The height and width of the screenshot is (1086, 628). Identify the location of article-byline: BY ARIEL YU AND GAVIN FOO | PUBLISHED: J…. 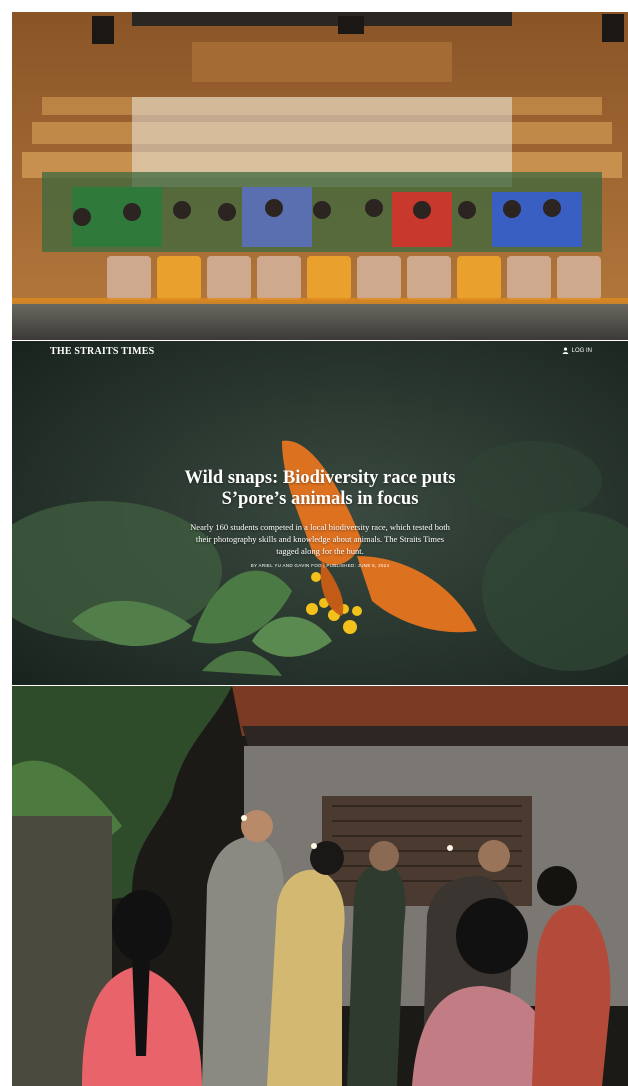
(320, 565).